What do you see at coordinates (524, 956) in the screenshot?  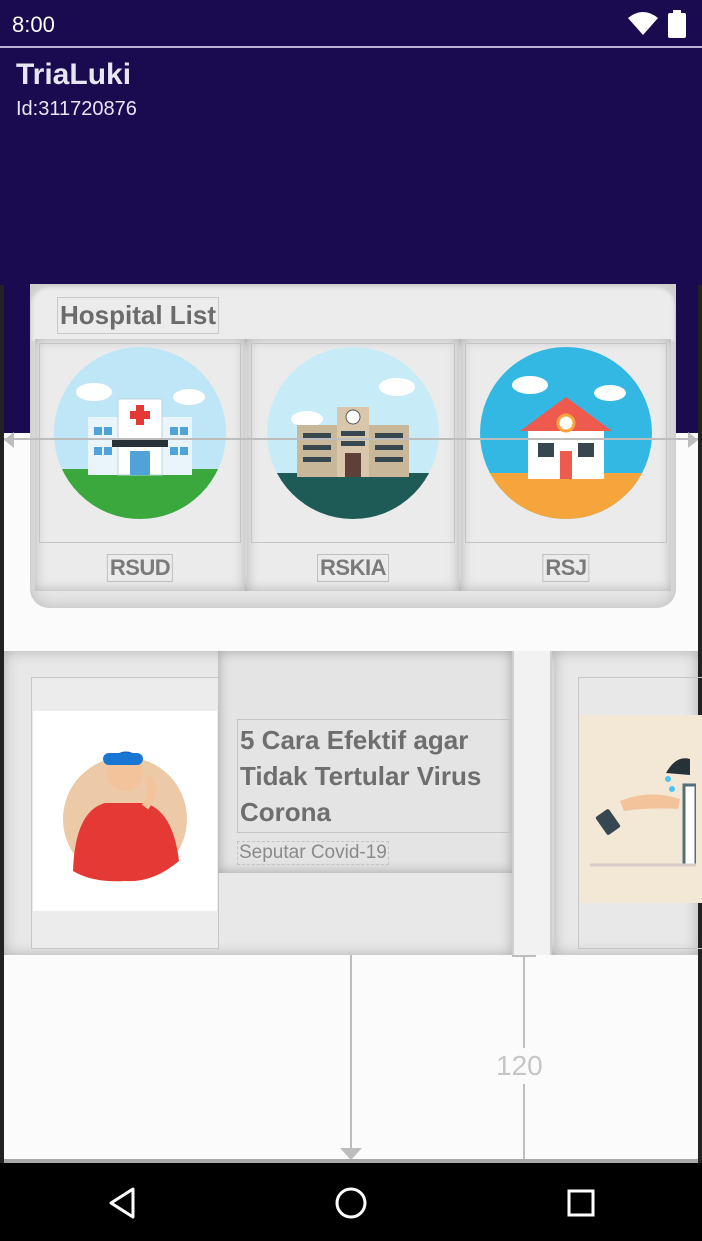 I see `guide-tick` at bounding box center [524, 956].